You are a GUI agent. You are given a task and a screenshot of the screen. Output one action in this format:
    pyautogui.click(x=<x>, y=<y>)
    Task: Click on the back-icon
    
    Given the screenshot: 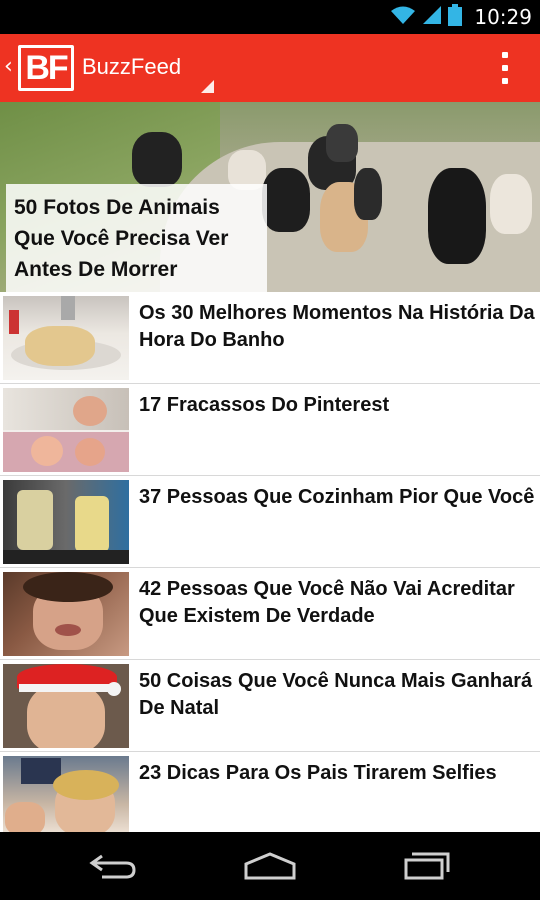 What is the action you would take?
    pyautogui.click(x=113, y=866)
    